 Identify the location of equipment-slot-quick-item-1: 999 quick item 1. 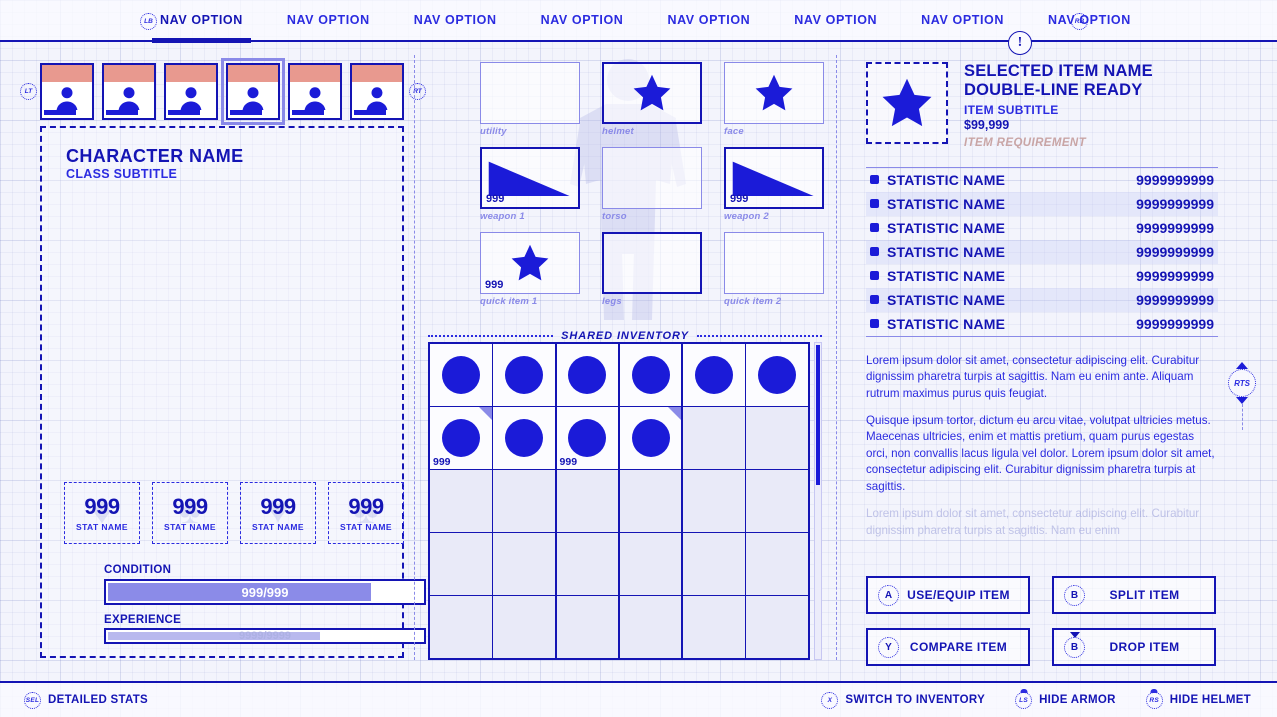
(530, 269).